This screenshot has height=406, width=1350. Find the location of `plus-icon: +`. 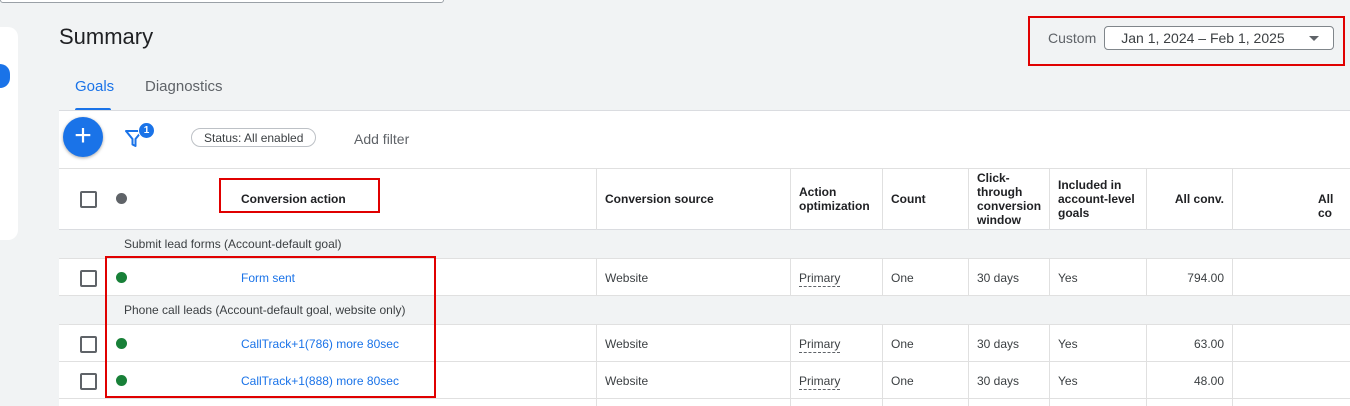

plus-icon: + is located at coordinates (83, 135).